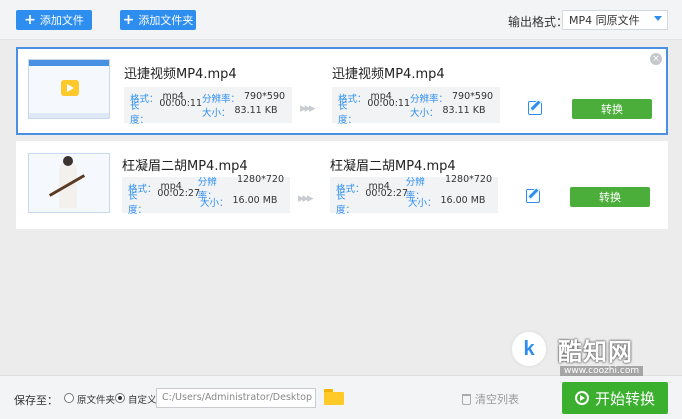  What do you see at coordinates (538, 22) in the screenshot?
I see `output-format-label: 输出格式：` at bounding box center [538, 22].